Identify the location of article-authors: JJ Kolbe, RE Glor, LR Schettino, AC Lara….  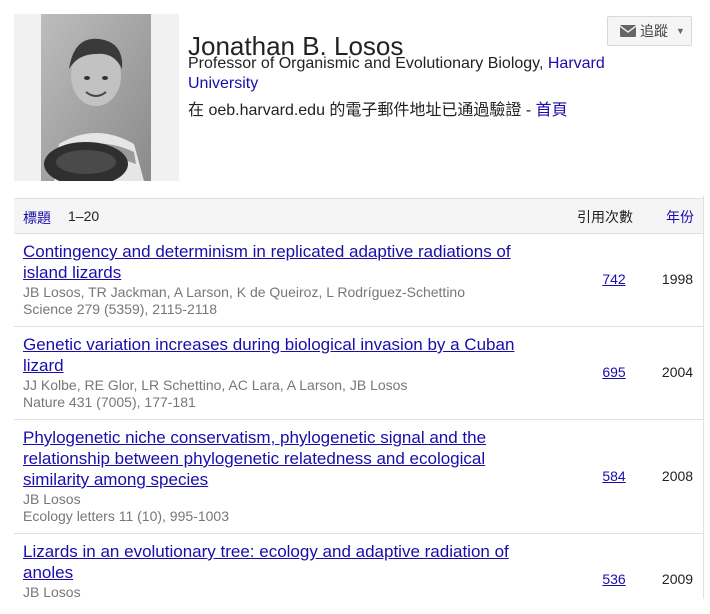
(215, 385).